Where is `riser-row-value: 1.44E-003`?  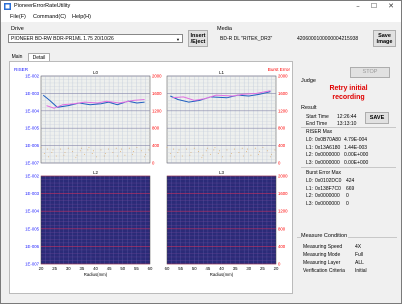 riser-row-value: 1.44E-003 is located at coordinates (356, 147).